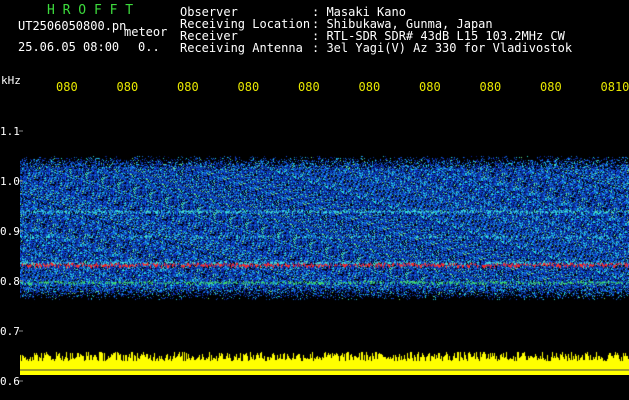 Image resolution: width=629 pixels, height=400 pixels. What do you see at coordinates (10, 331) in the screenshot?
I see `y-tick-label: 0.7` at bounding box center [10, 331].